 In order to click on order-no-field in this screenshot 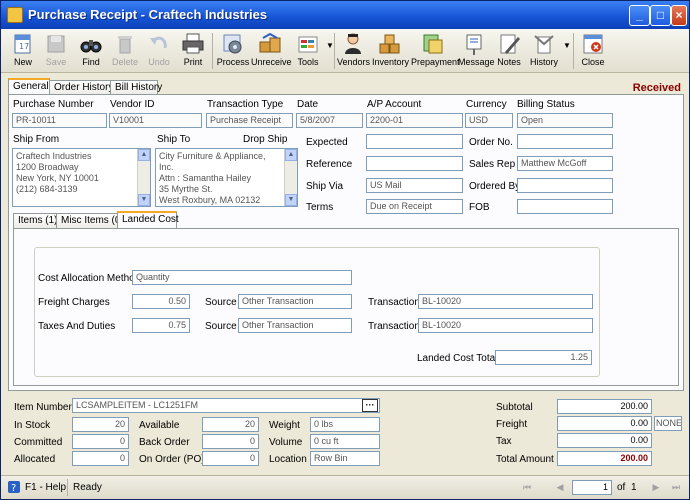, I will do `click(565, 141)`.